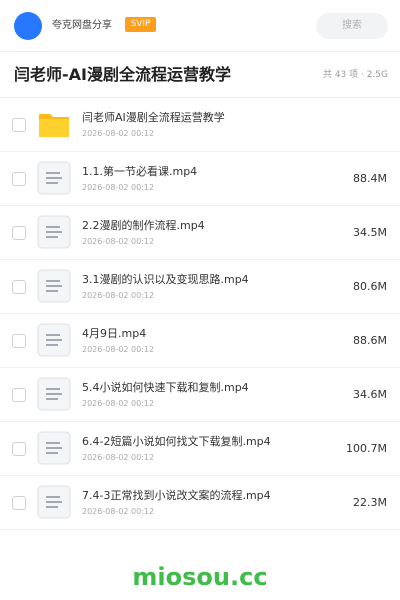  I want to click on file-name: 7.4-3正常找到小说改文案的流程.mp4, so click(176, 495).